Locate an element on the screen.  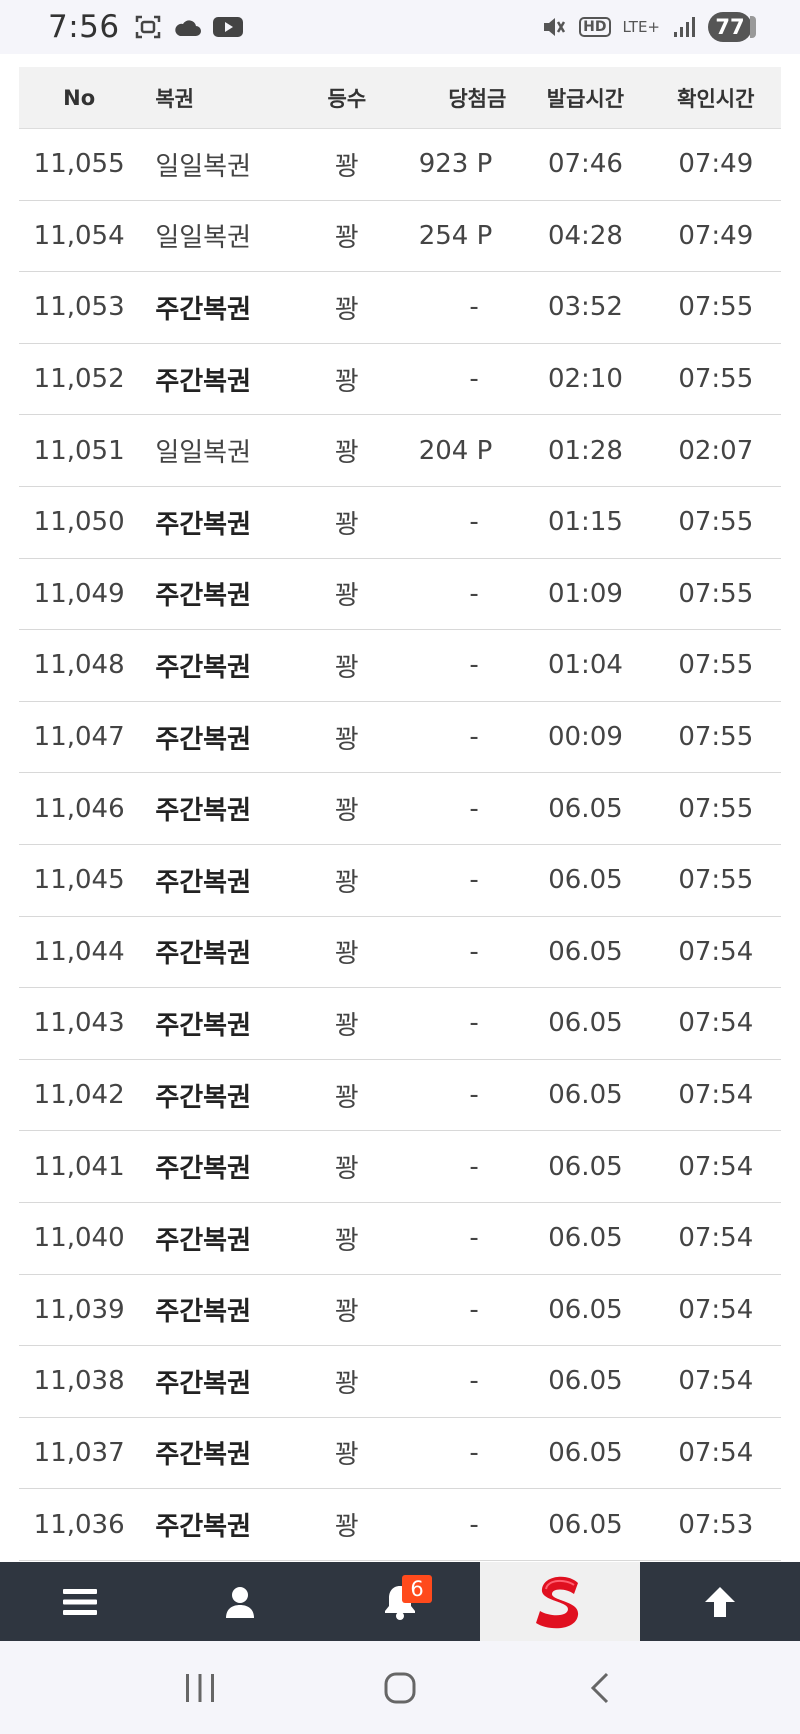
cloud-icon is located at coordinates (187, 28).